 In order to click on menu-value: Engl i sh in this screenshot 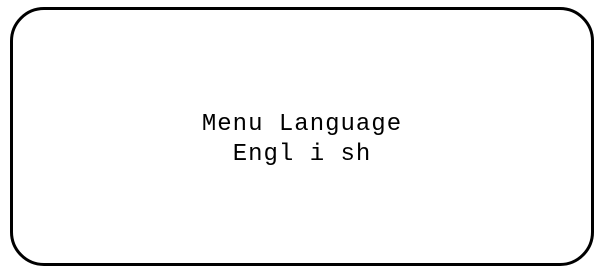, I will do `click(302, 154)`.